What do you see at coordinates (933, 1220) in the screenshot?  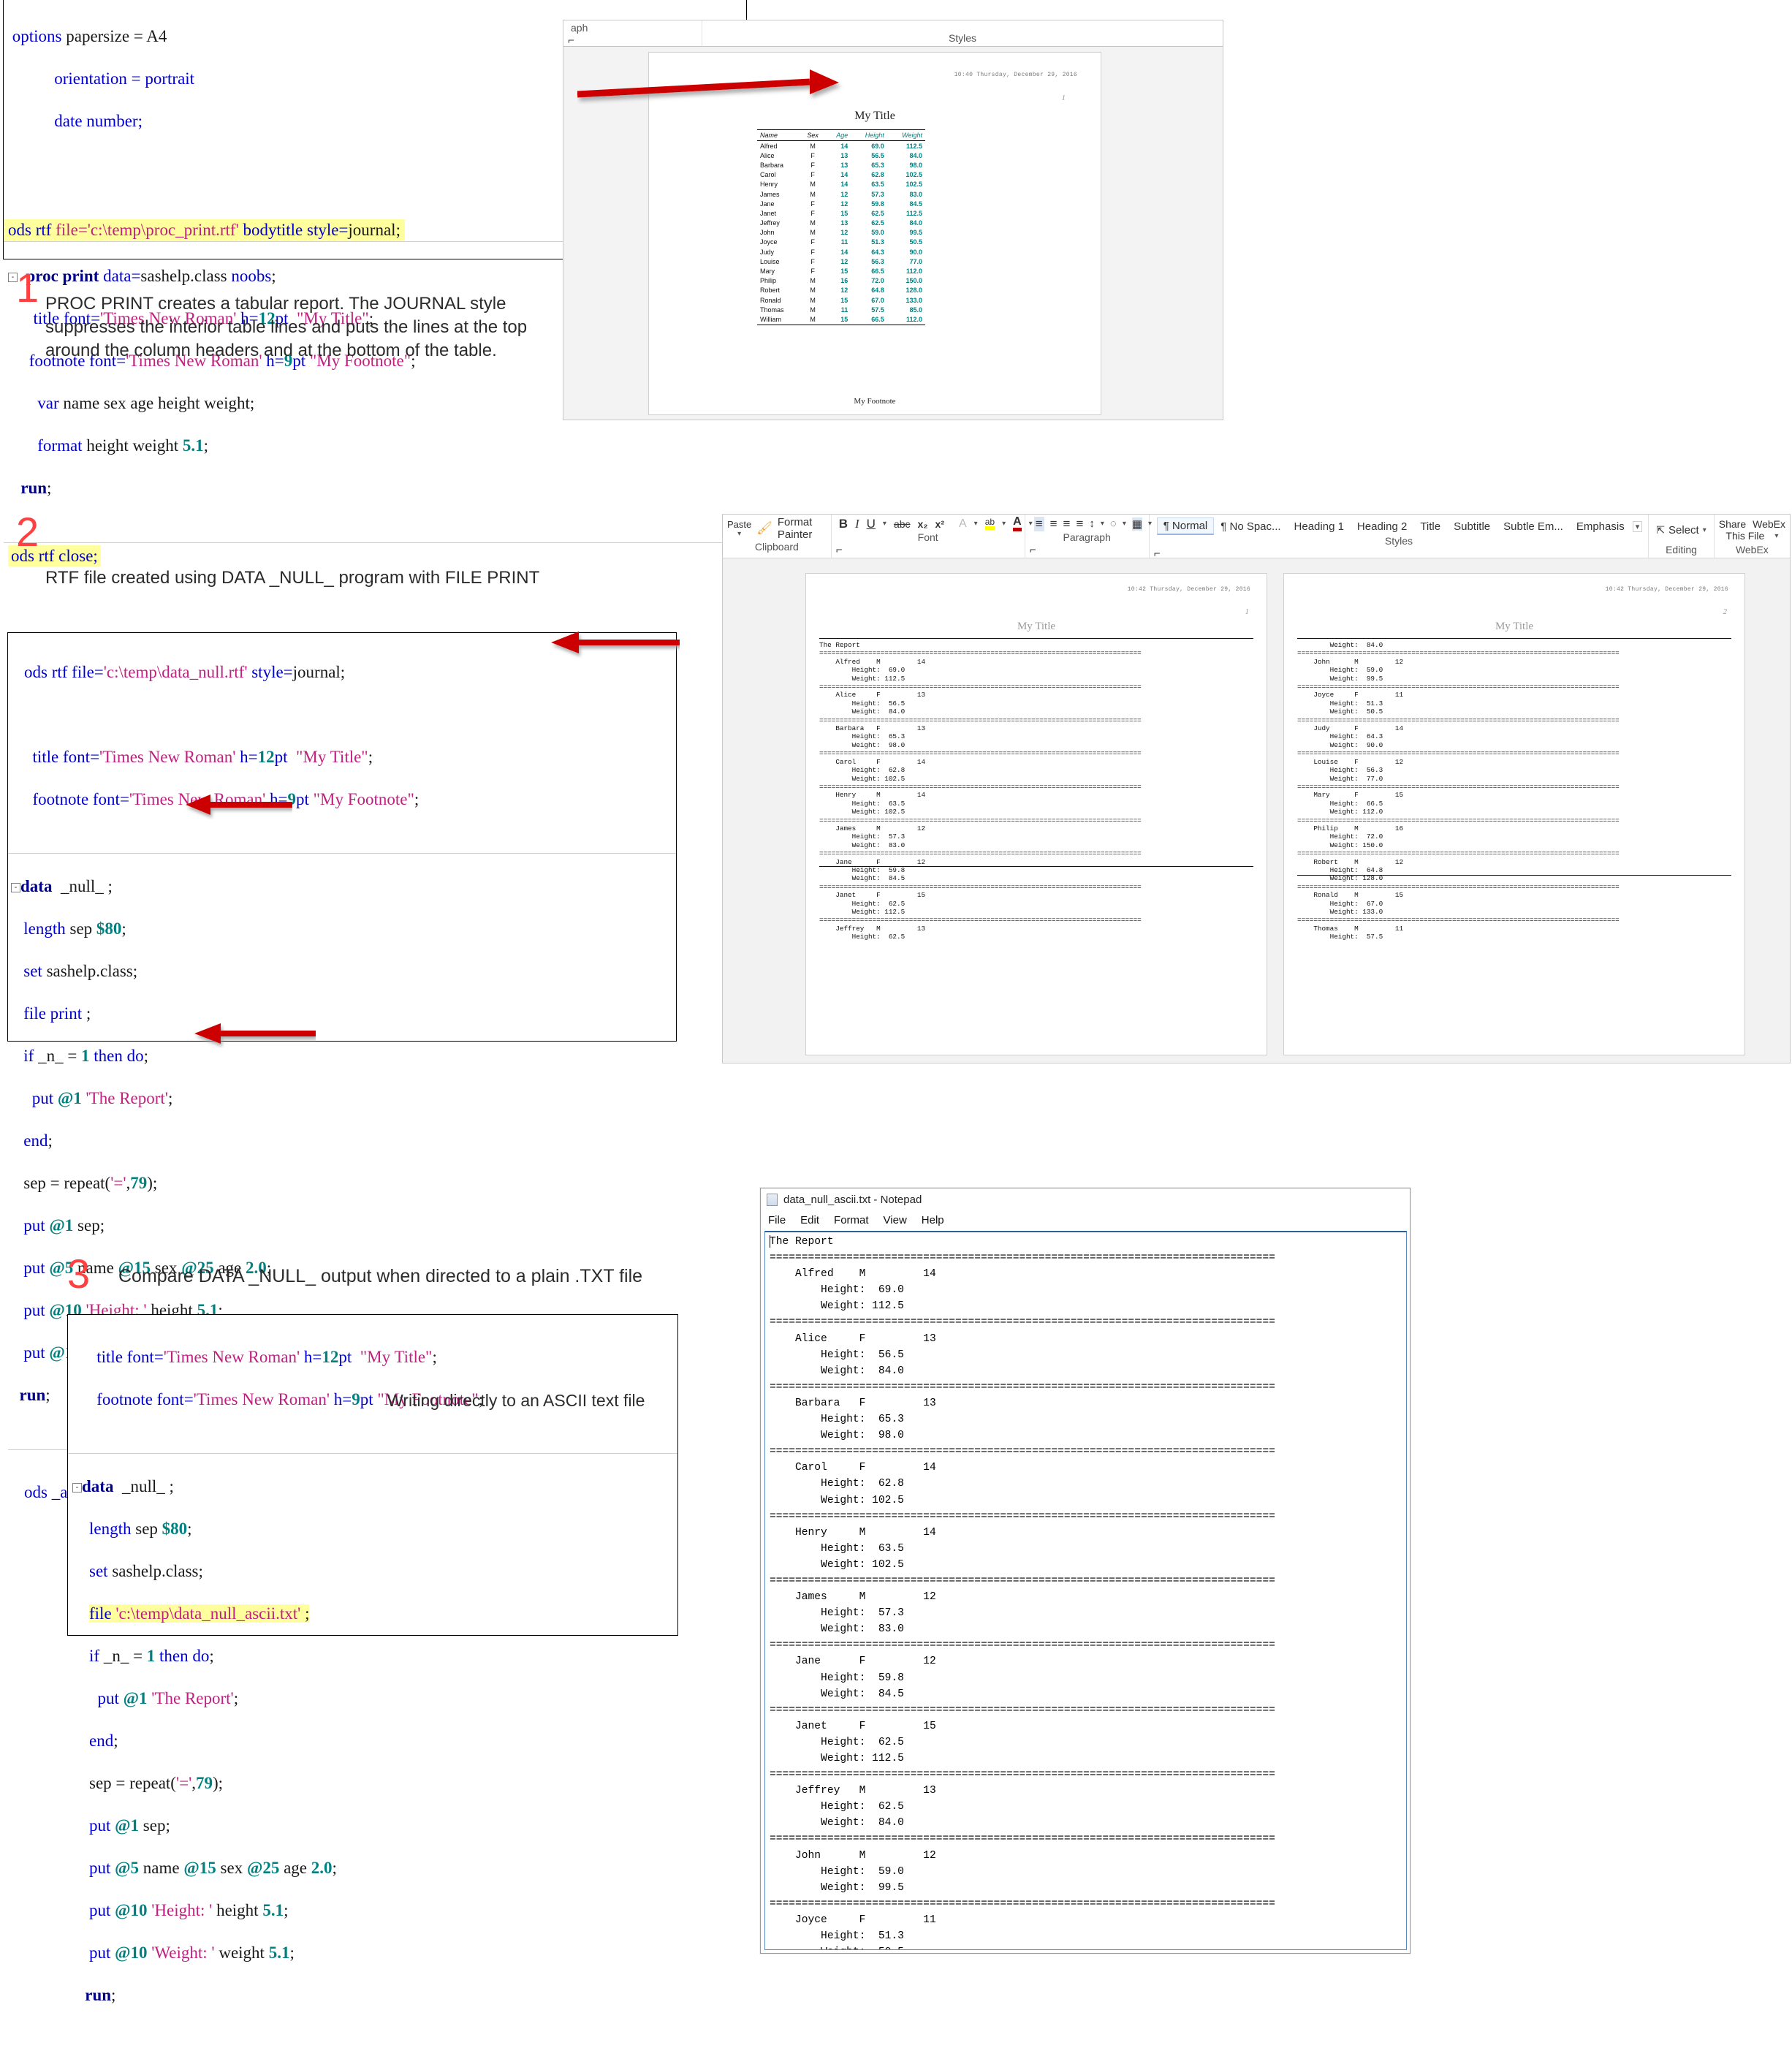 I see `notepad-menu-item-help: Help` at bounding box center [933, 1220].